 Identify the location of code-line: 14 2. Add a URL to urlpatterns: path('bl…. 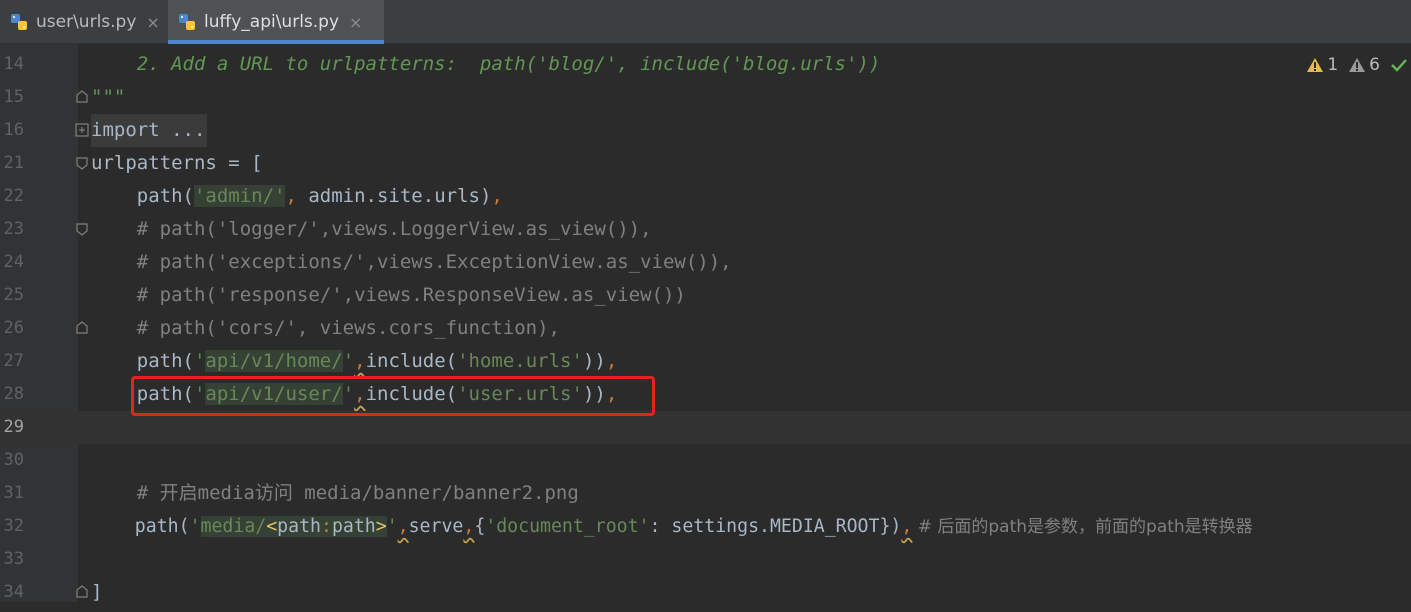
(705, 64).